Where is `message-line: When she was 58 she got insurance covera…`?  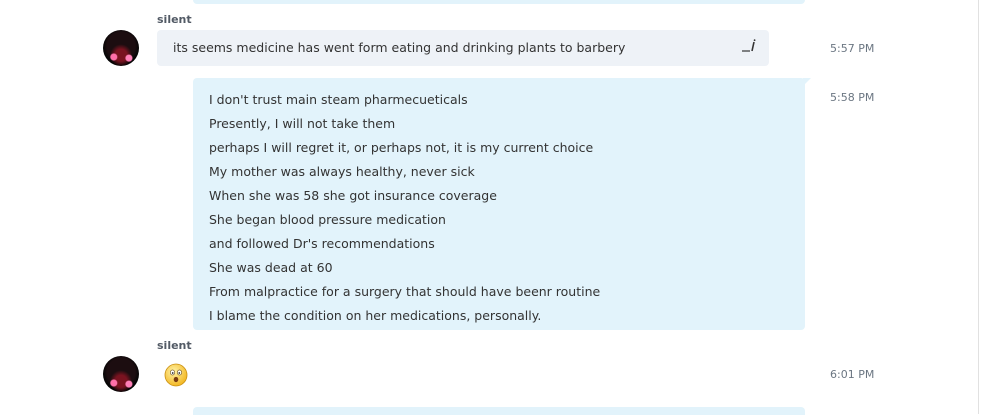
message-line: When she was 58 she got insurance covera… is located at coordinates (353, 195).